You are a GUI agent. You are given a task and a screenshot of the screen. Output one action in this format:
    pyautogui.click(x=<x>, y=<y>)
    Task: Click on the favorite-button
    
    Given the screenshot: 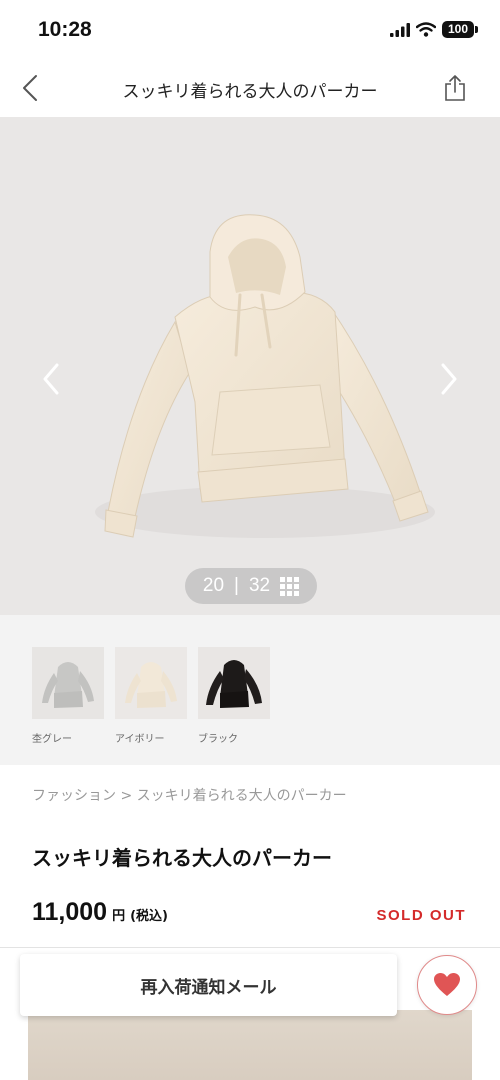 What is the action you would take?
    pyautogui.click(x=447, y=985)
    